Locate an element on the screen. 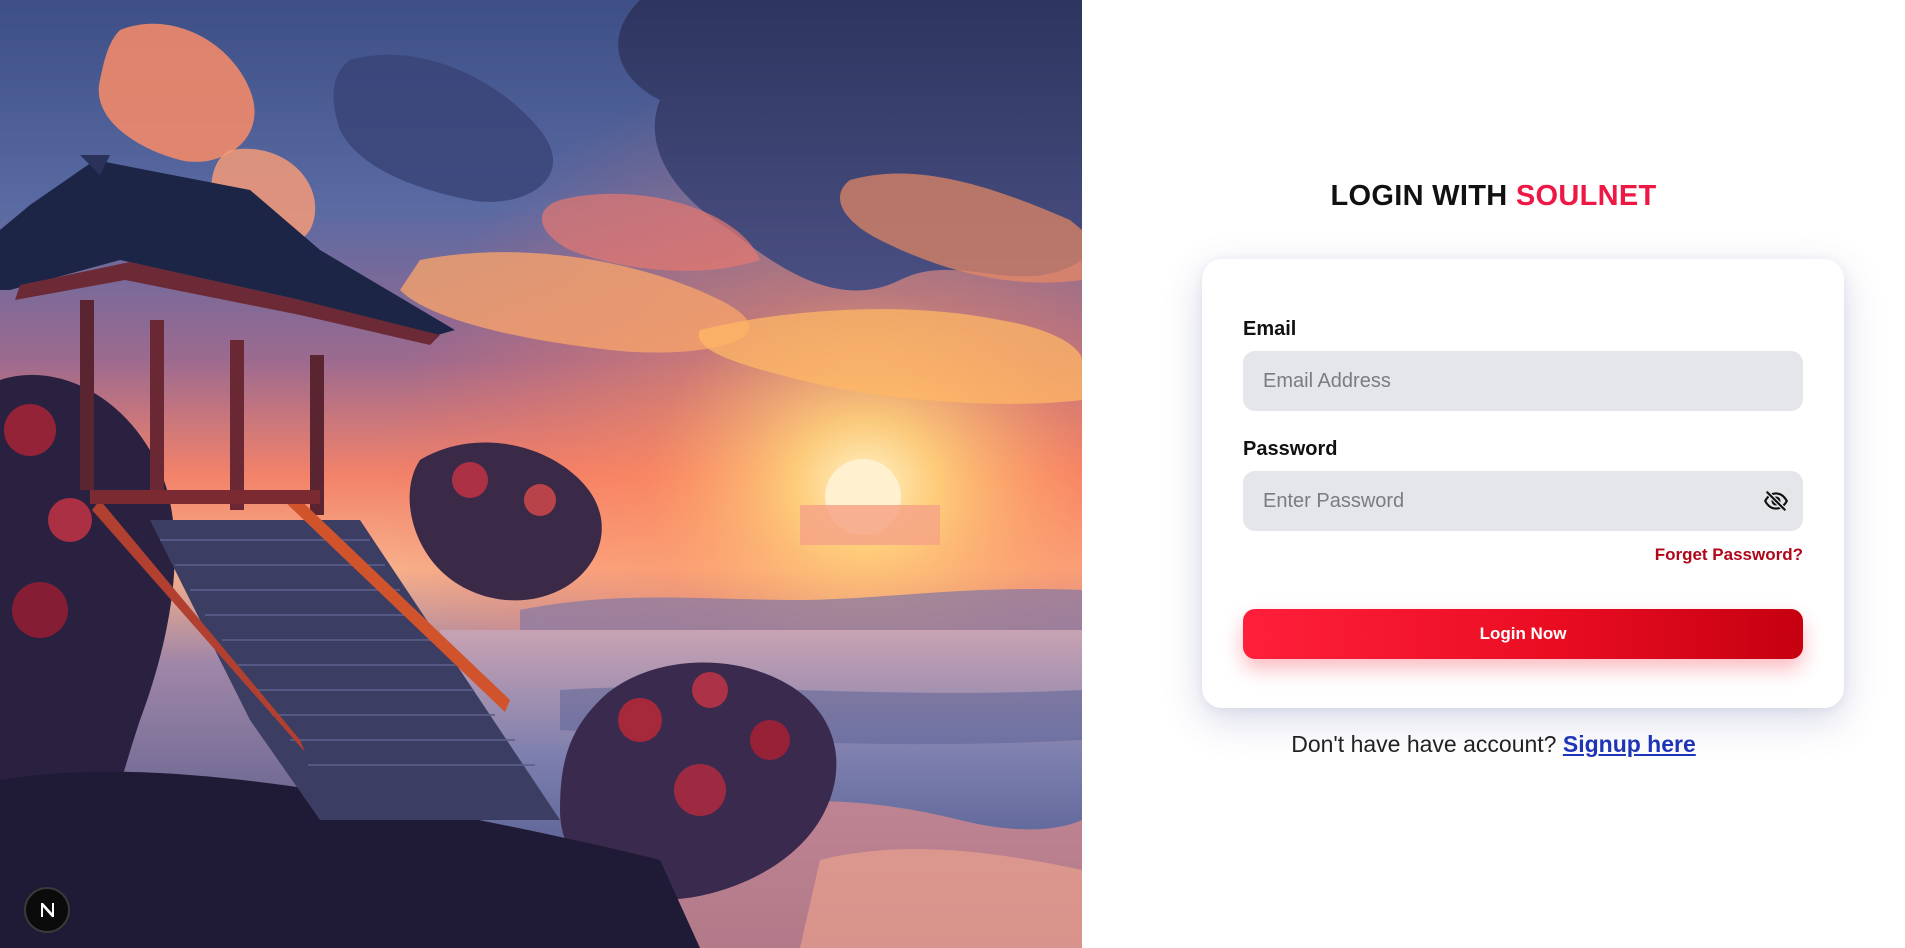 This screenshot has width=1905, height=948. title-brand: SOULNET is located at coordinates (1586, 196).